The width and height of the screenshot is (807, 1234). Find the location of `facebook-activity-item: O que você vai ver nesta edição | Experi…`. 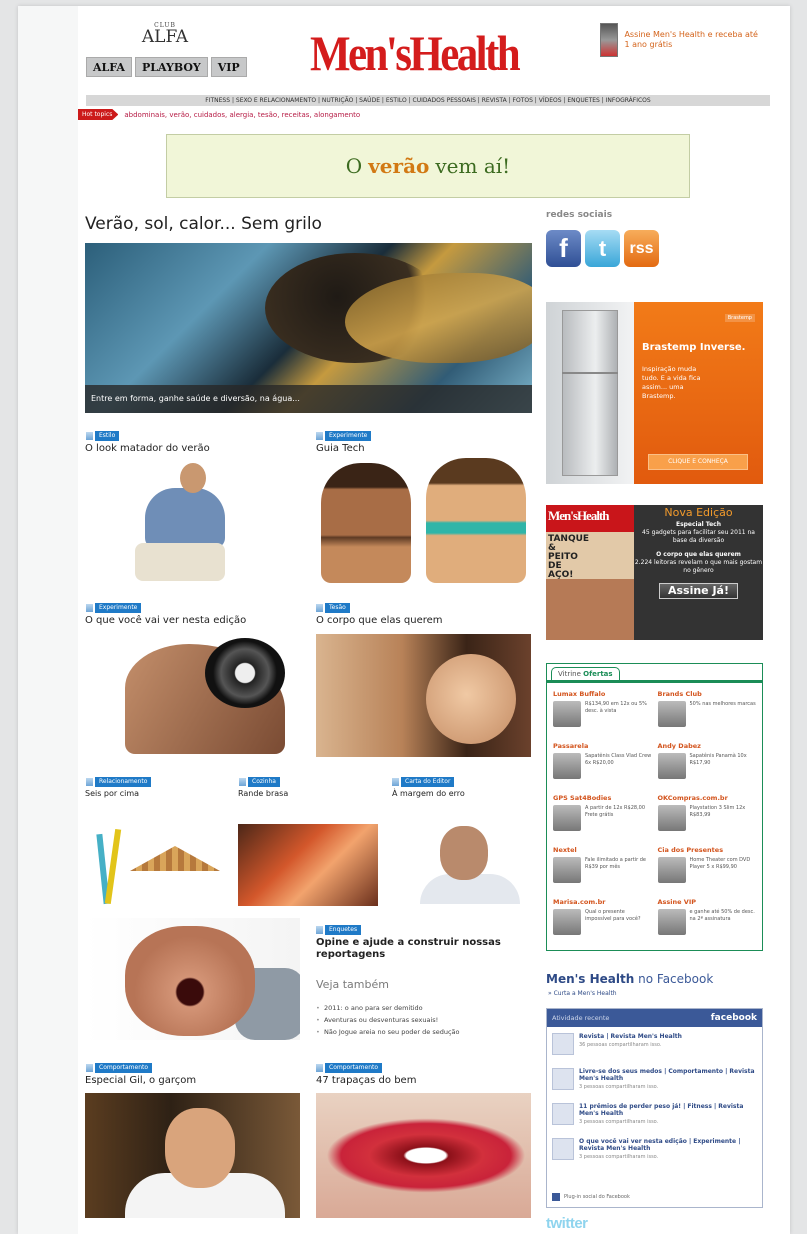

facebook-activity-item: O que você vai ver nesta edição | Experi… is located at coordinates (654, 1149).